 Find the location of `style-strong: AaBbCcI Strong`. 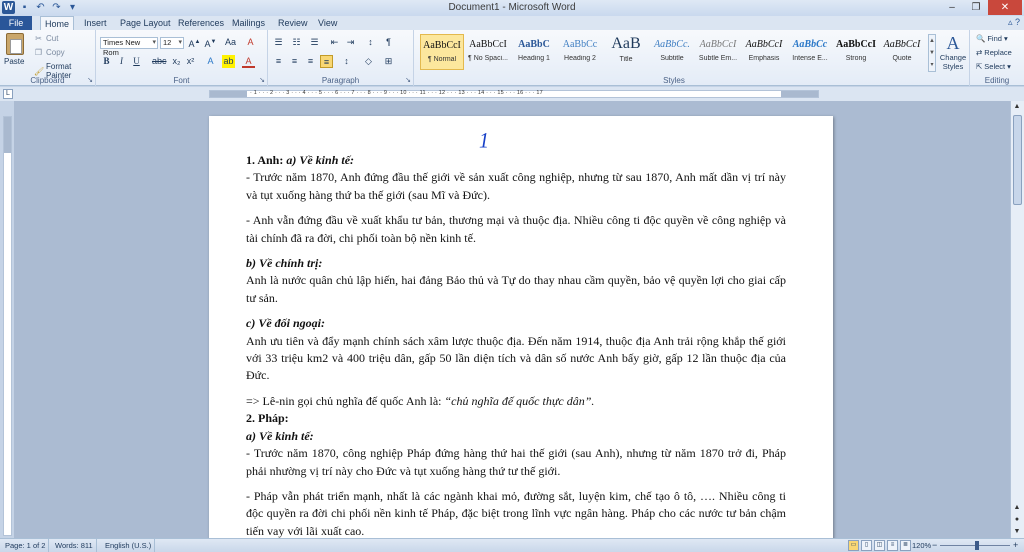

style-strong: AaBbCcI Strong is located at coordinates (856, 52).